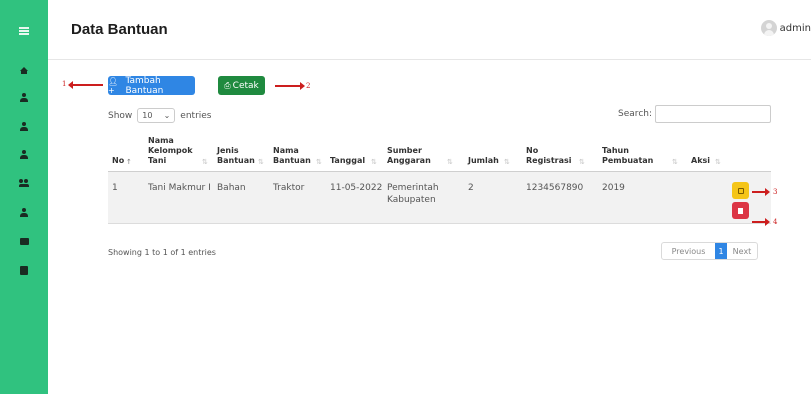 The width and height of the screenshot is (811, 394). I want to click on cell-no: 1, so click(115, 188).